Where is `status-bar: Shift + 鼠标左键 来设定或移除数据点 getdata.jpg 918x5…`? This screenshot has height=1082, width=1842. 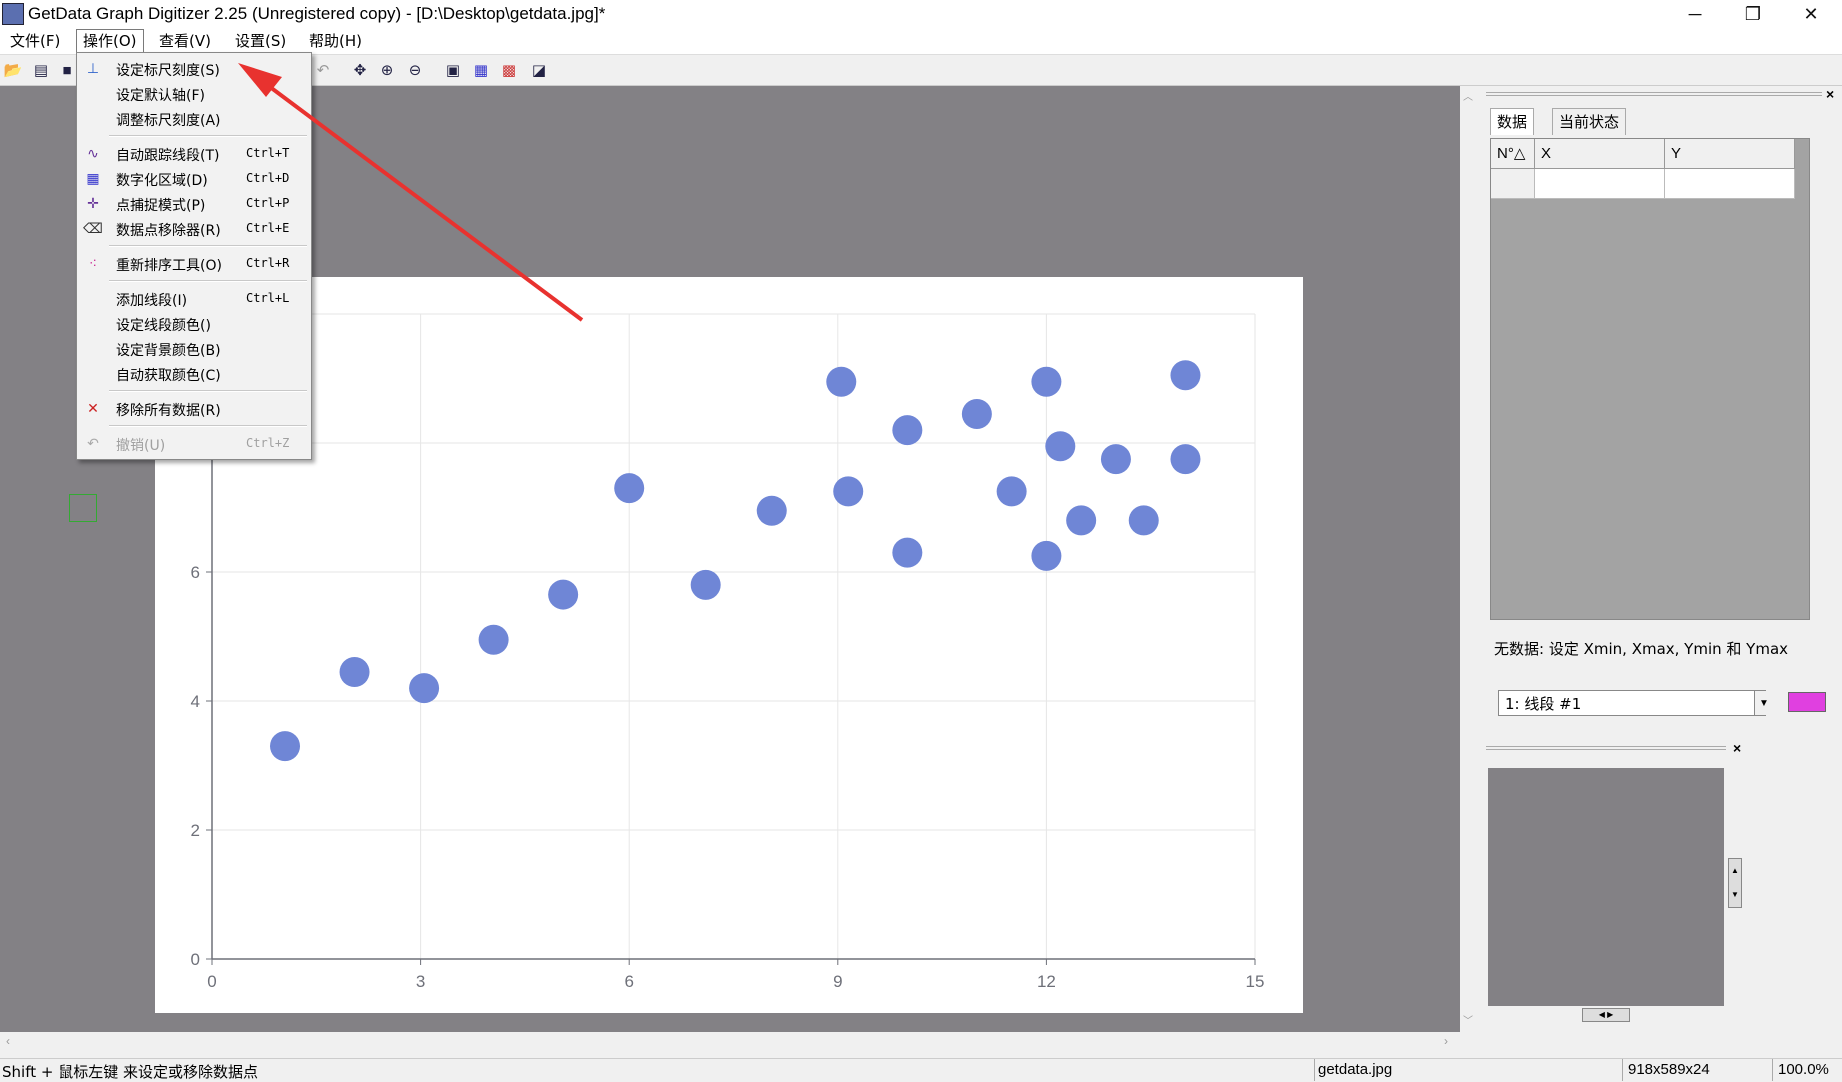 status-bar: Shift + 鼠标左键 来设定或移除数据点 getdata.jpg 918x5… is located at coordinates (921, 1069).